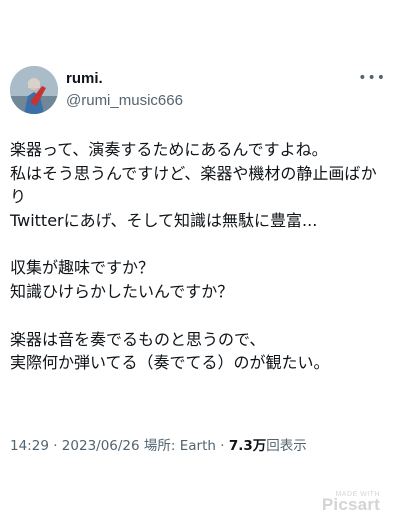 This screenshot has width=400, height=523. What do you see at coordinates (193, 173) in the screenshot?
I see `tweet-line: 私はそう思うんですけど、楽器や機材の静止画ばか` at bounding box center [193, 173].